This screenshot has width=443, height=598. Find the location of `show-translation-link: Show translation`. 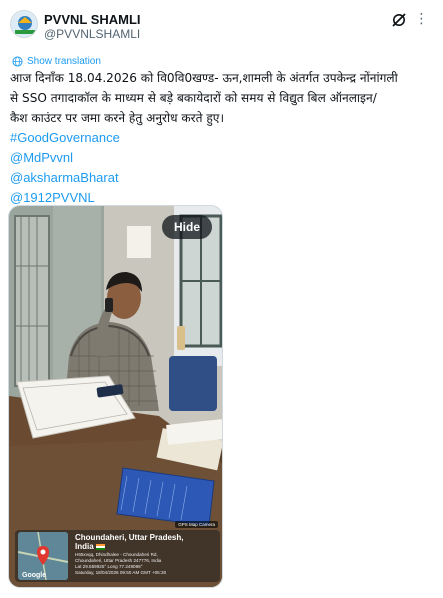

show-translation-link: Show translation is located at coordinates (56, 61).